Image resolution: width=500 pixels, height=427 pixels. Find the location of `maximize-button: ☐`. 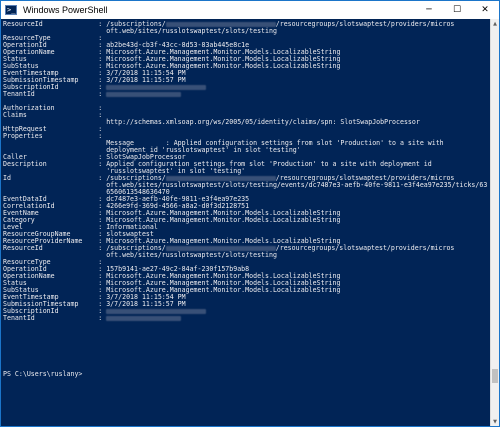

maximize-button: ☐ is located at coordinates (457, 10).